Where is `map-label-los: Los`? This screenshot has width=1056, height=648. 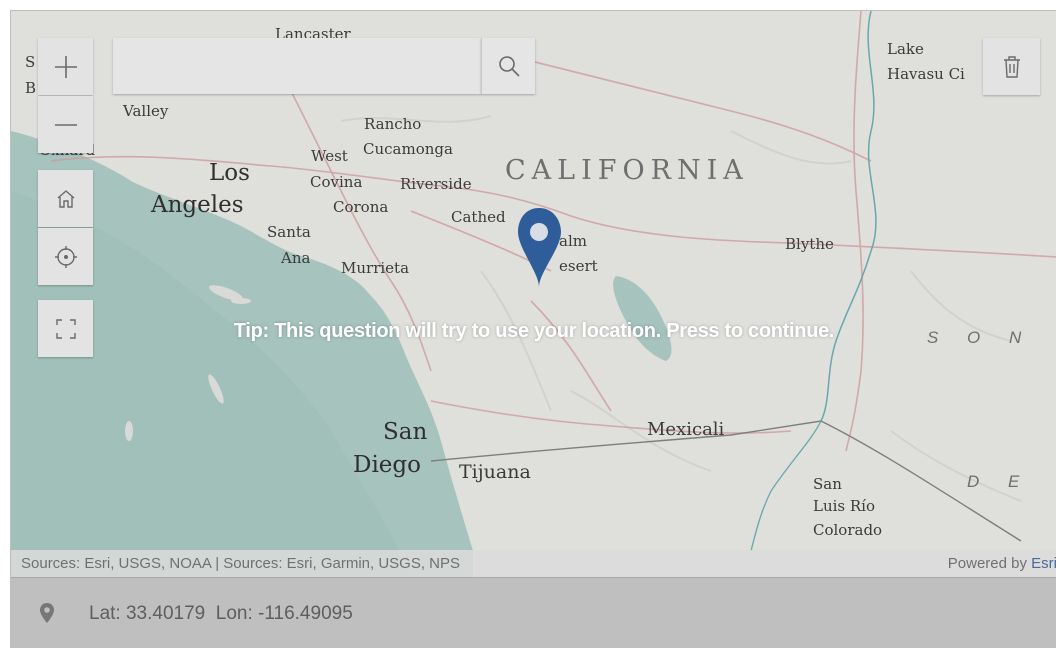 map-label-los: Los is located at coordinates (229, 173).